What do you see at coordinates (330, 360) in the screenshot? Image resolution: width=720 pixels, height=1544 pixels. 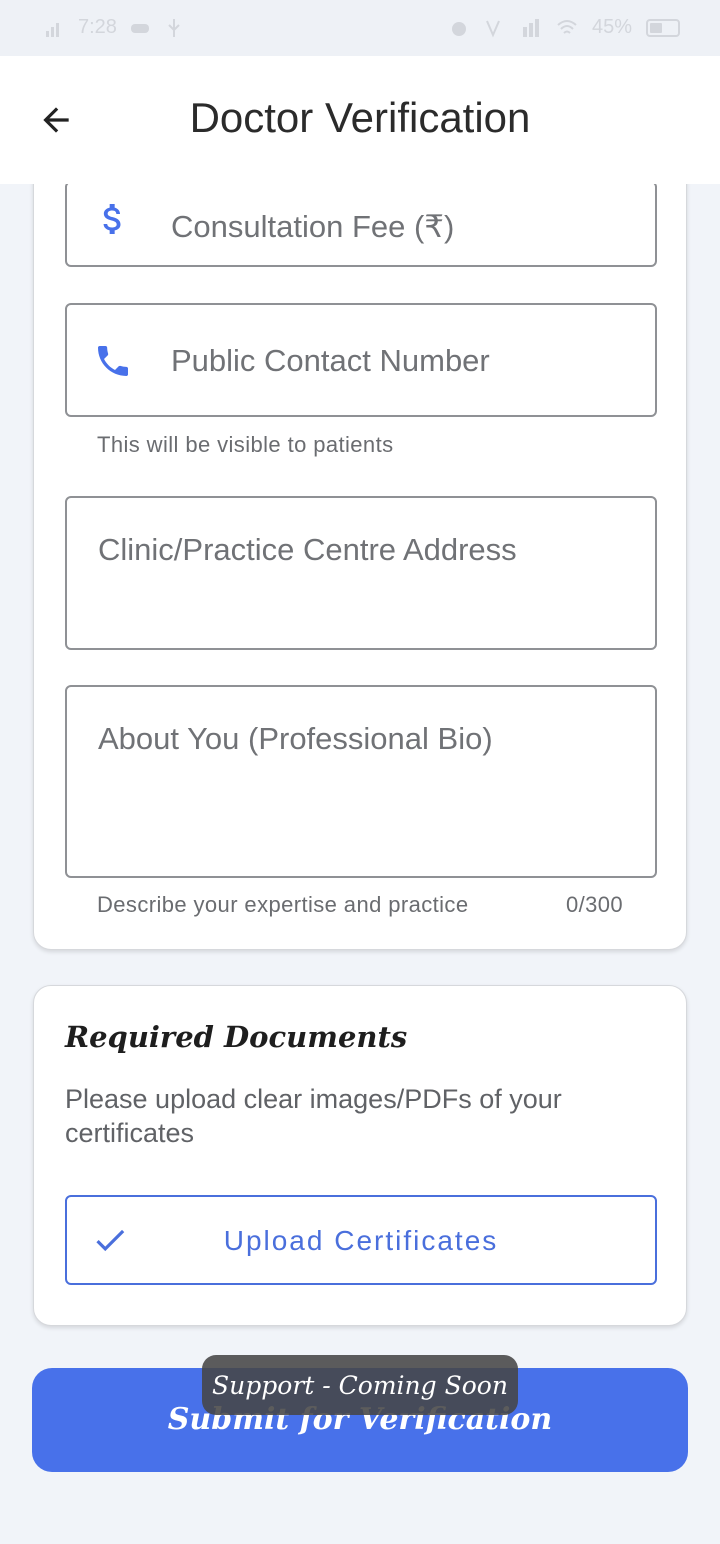 I see `contact-number-placeholder: Public Contact Number` at bounding box center [330, 360].